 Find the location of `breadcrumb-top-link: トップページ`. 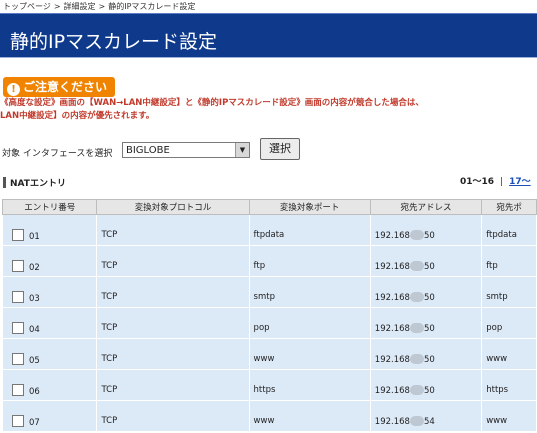

breadcrumb-top-link: トップページ is located at coordinates (27, 6).